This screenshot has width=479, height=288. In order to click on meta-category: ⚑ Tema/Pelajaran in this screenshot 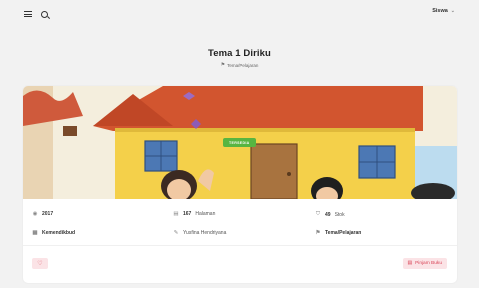, I will do `click(338, 233)`.